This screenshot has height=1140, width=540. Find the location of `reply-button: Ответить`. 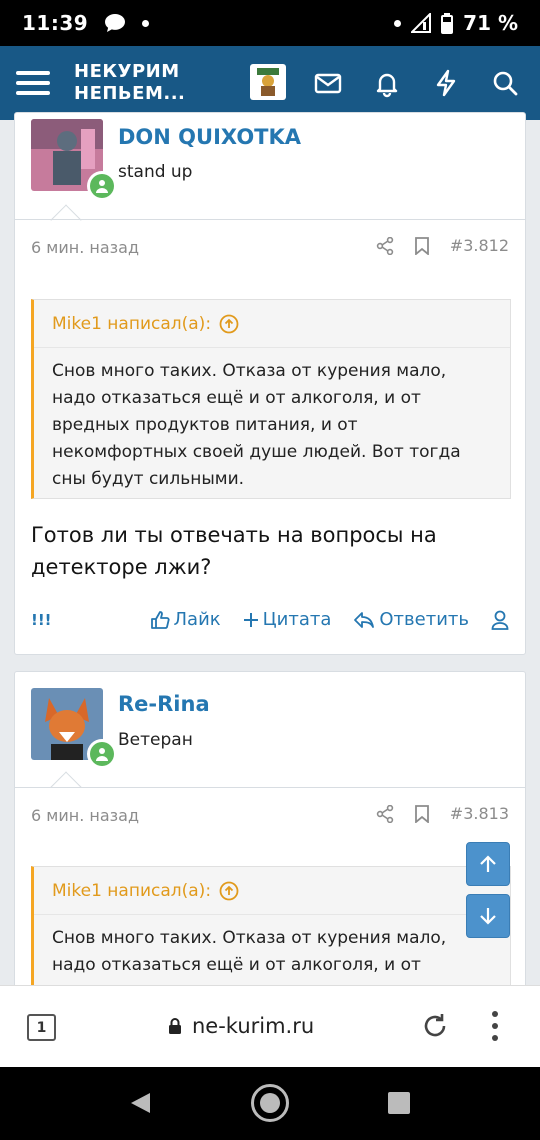

reply-button: Ответить is located at coordinates (411, 619).